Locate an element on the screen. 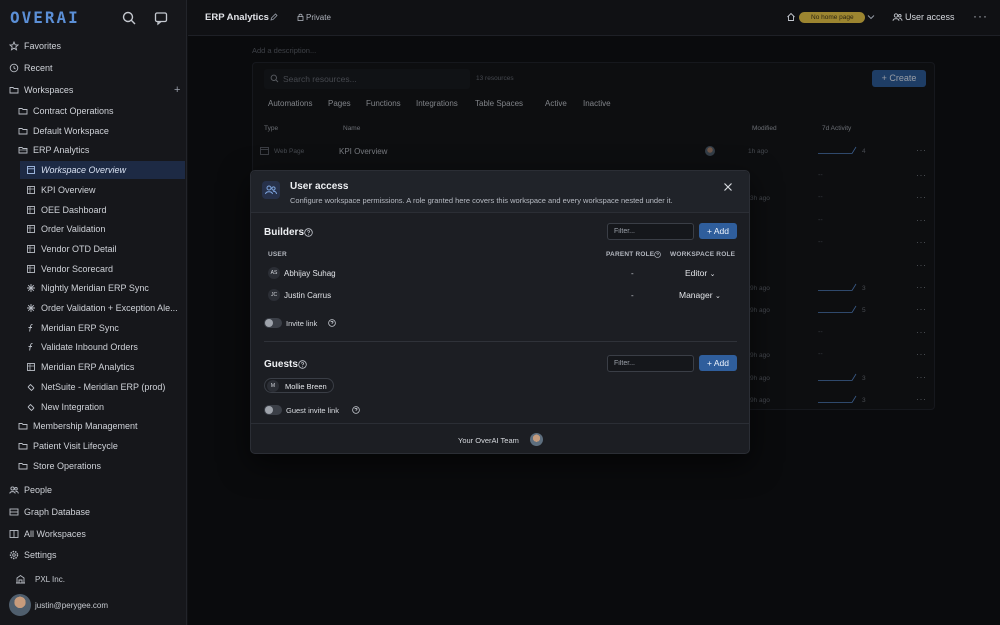 This screenshot has height=625, width=1000. people-icon is located at coordinates (14, 490).